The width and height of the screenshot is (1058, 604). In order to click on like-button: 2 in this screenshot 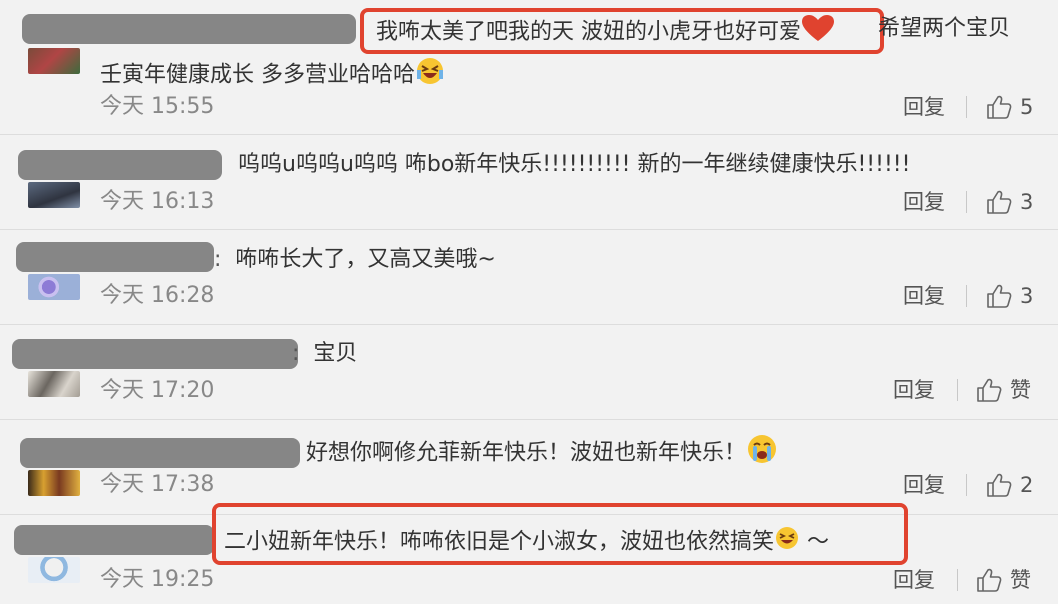, I will do `click(1009, 485)`.